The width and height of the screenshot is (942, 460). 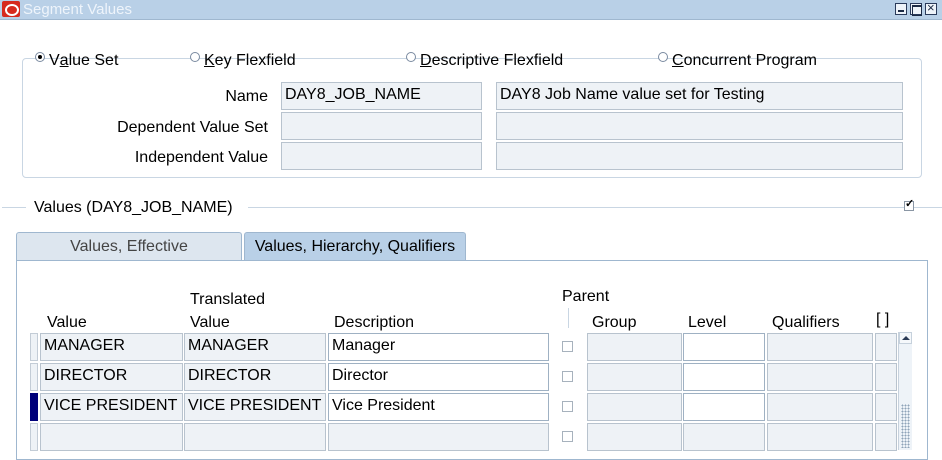 What do you see at coordinates (568, 318) in the screenshot?
I see `parent-divider` at bounding box center [568, 318].